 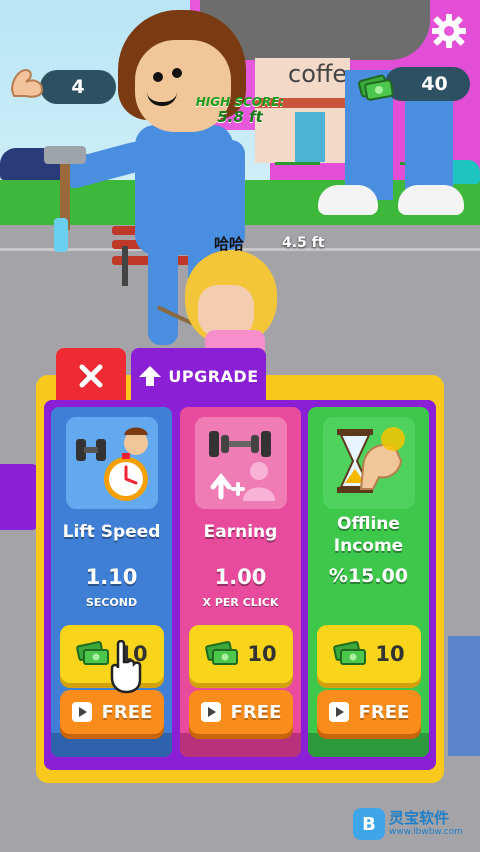 I want to click on card-value: %15.00, so click(x=368, y=576).